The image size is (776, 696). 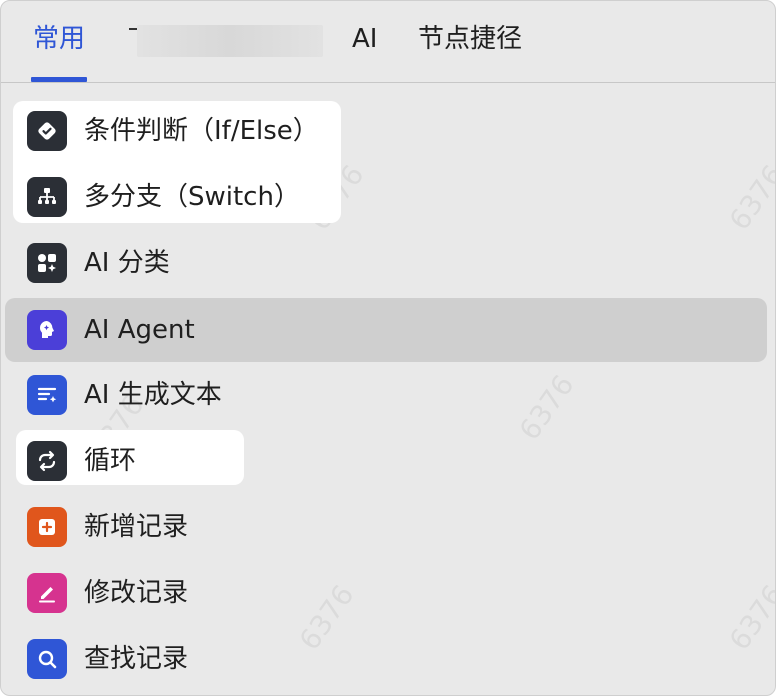 What do you see at coordinates (136, 527) in the screenshot?
I see `node-item-label: 新增记录` at bounding box center [136, 527].